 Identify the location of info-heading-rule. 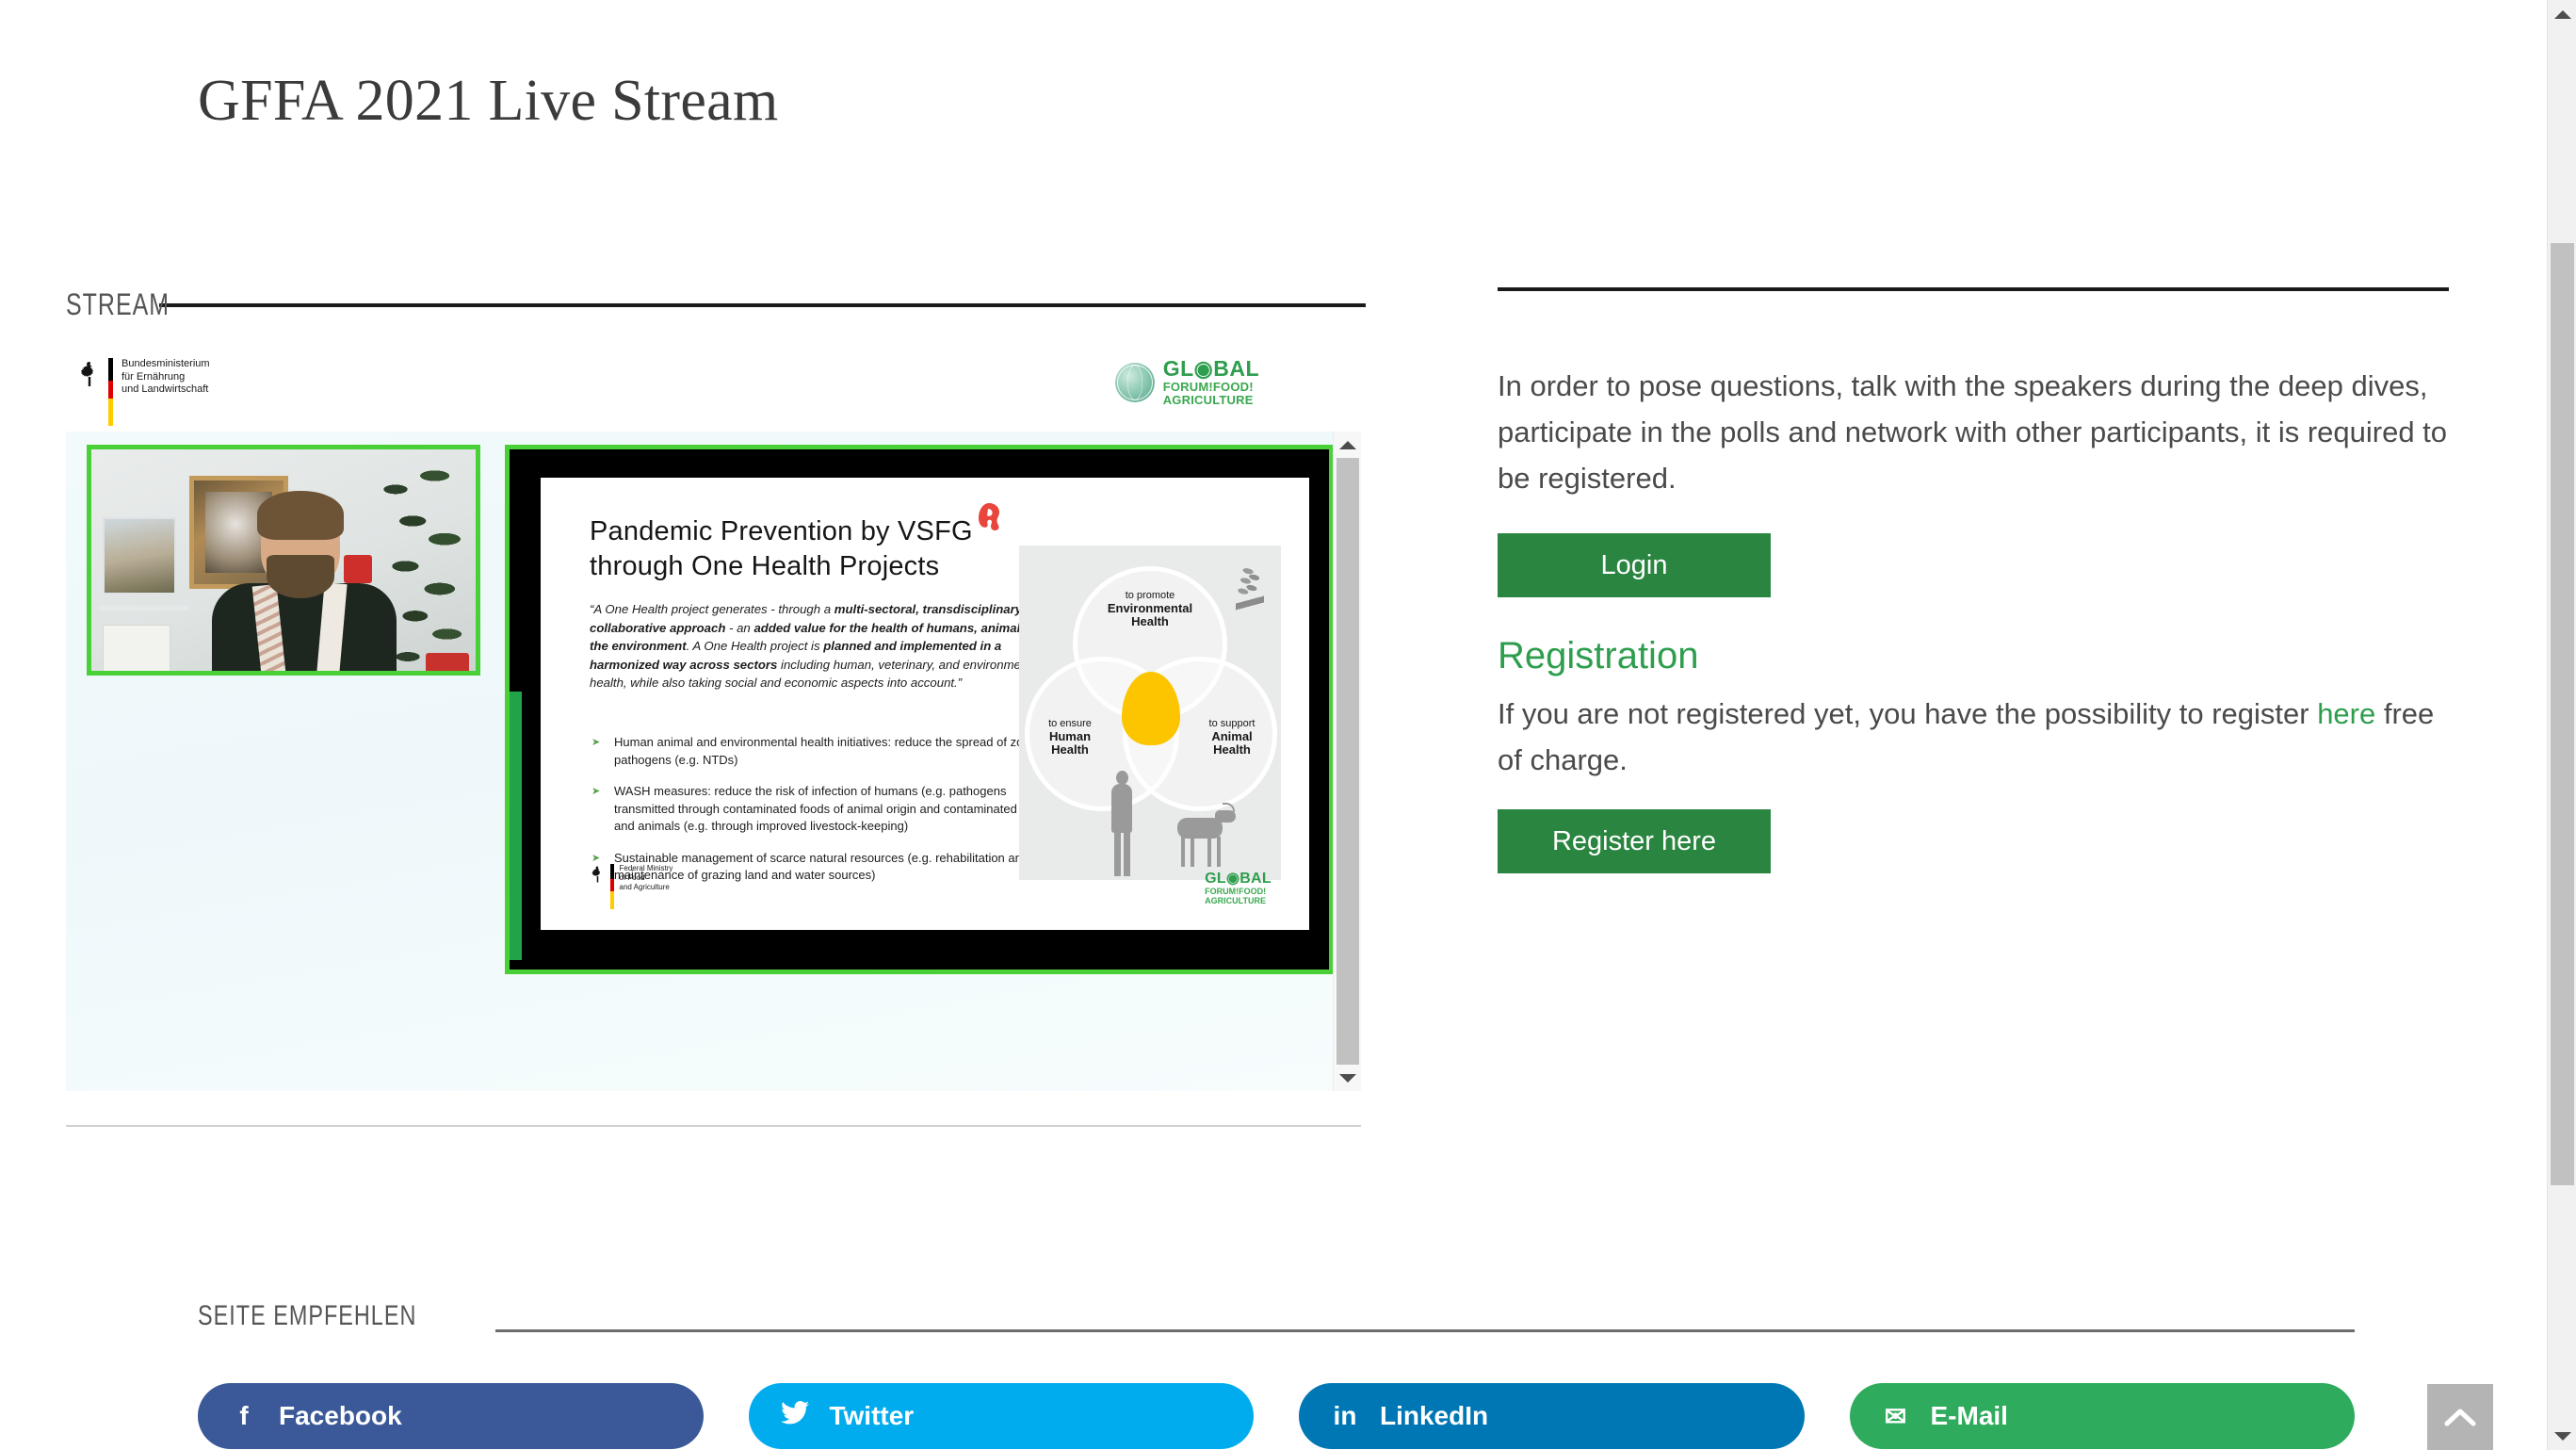
(1973, 289).